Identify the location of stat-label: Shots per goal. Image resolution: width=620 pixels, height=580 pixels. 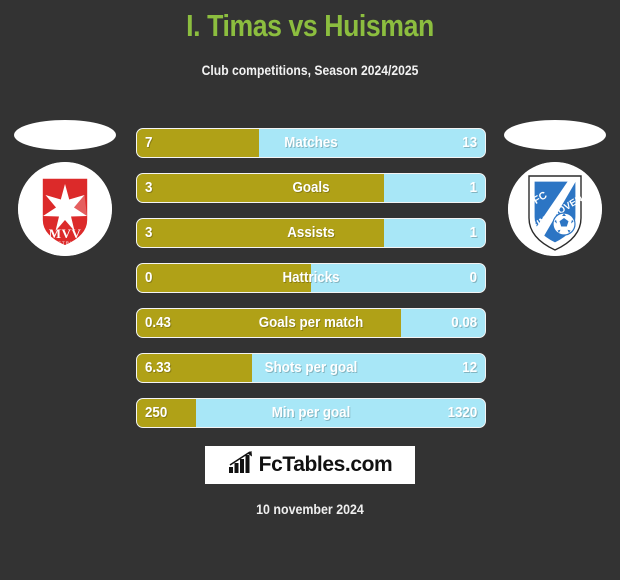
(311, 368).